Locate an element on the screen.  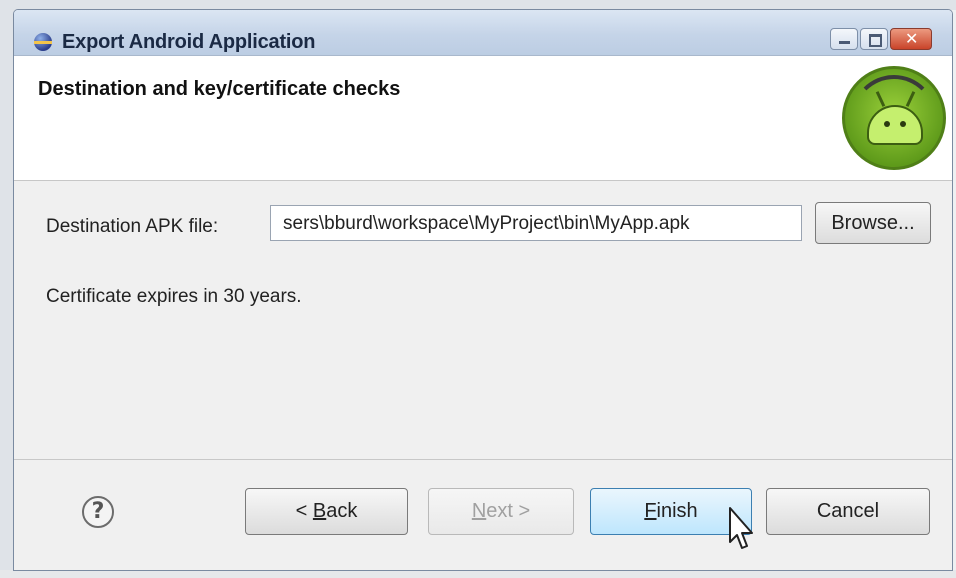
finish-rest: inish is located at coordinates (677, 511).